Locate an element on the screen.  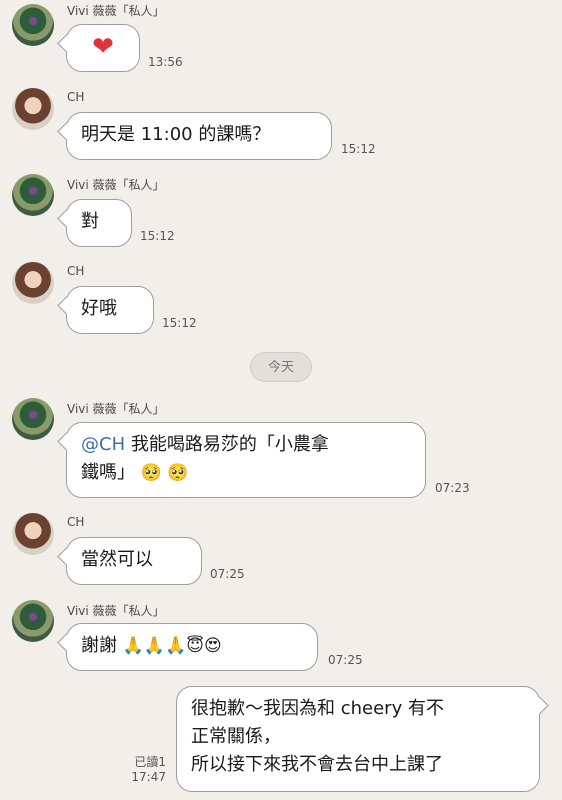
message-bubble: 明天是 11:00 的課嗎？ is located at coordinates (199, 136).